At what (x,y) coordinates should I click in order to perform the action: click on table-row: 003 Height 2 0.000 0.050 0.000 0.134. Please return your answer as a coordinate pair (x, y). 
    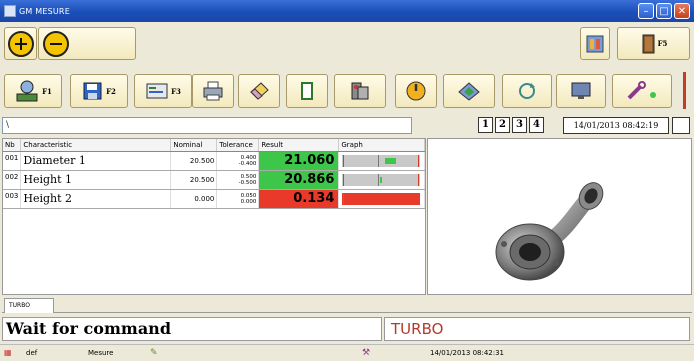
    Looking at the image, I should click on (214, 199).